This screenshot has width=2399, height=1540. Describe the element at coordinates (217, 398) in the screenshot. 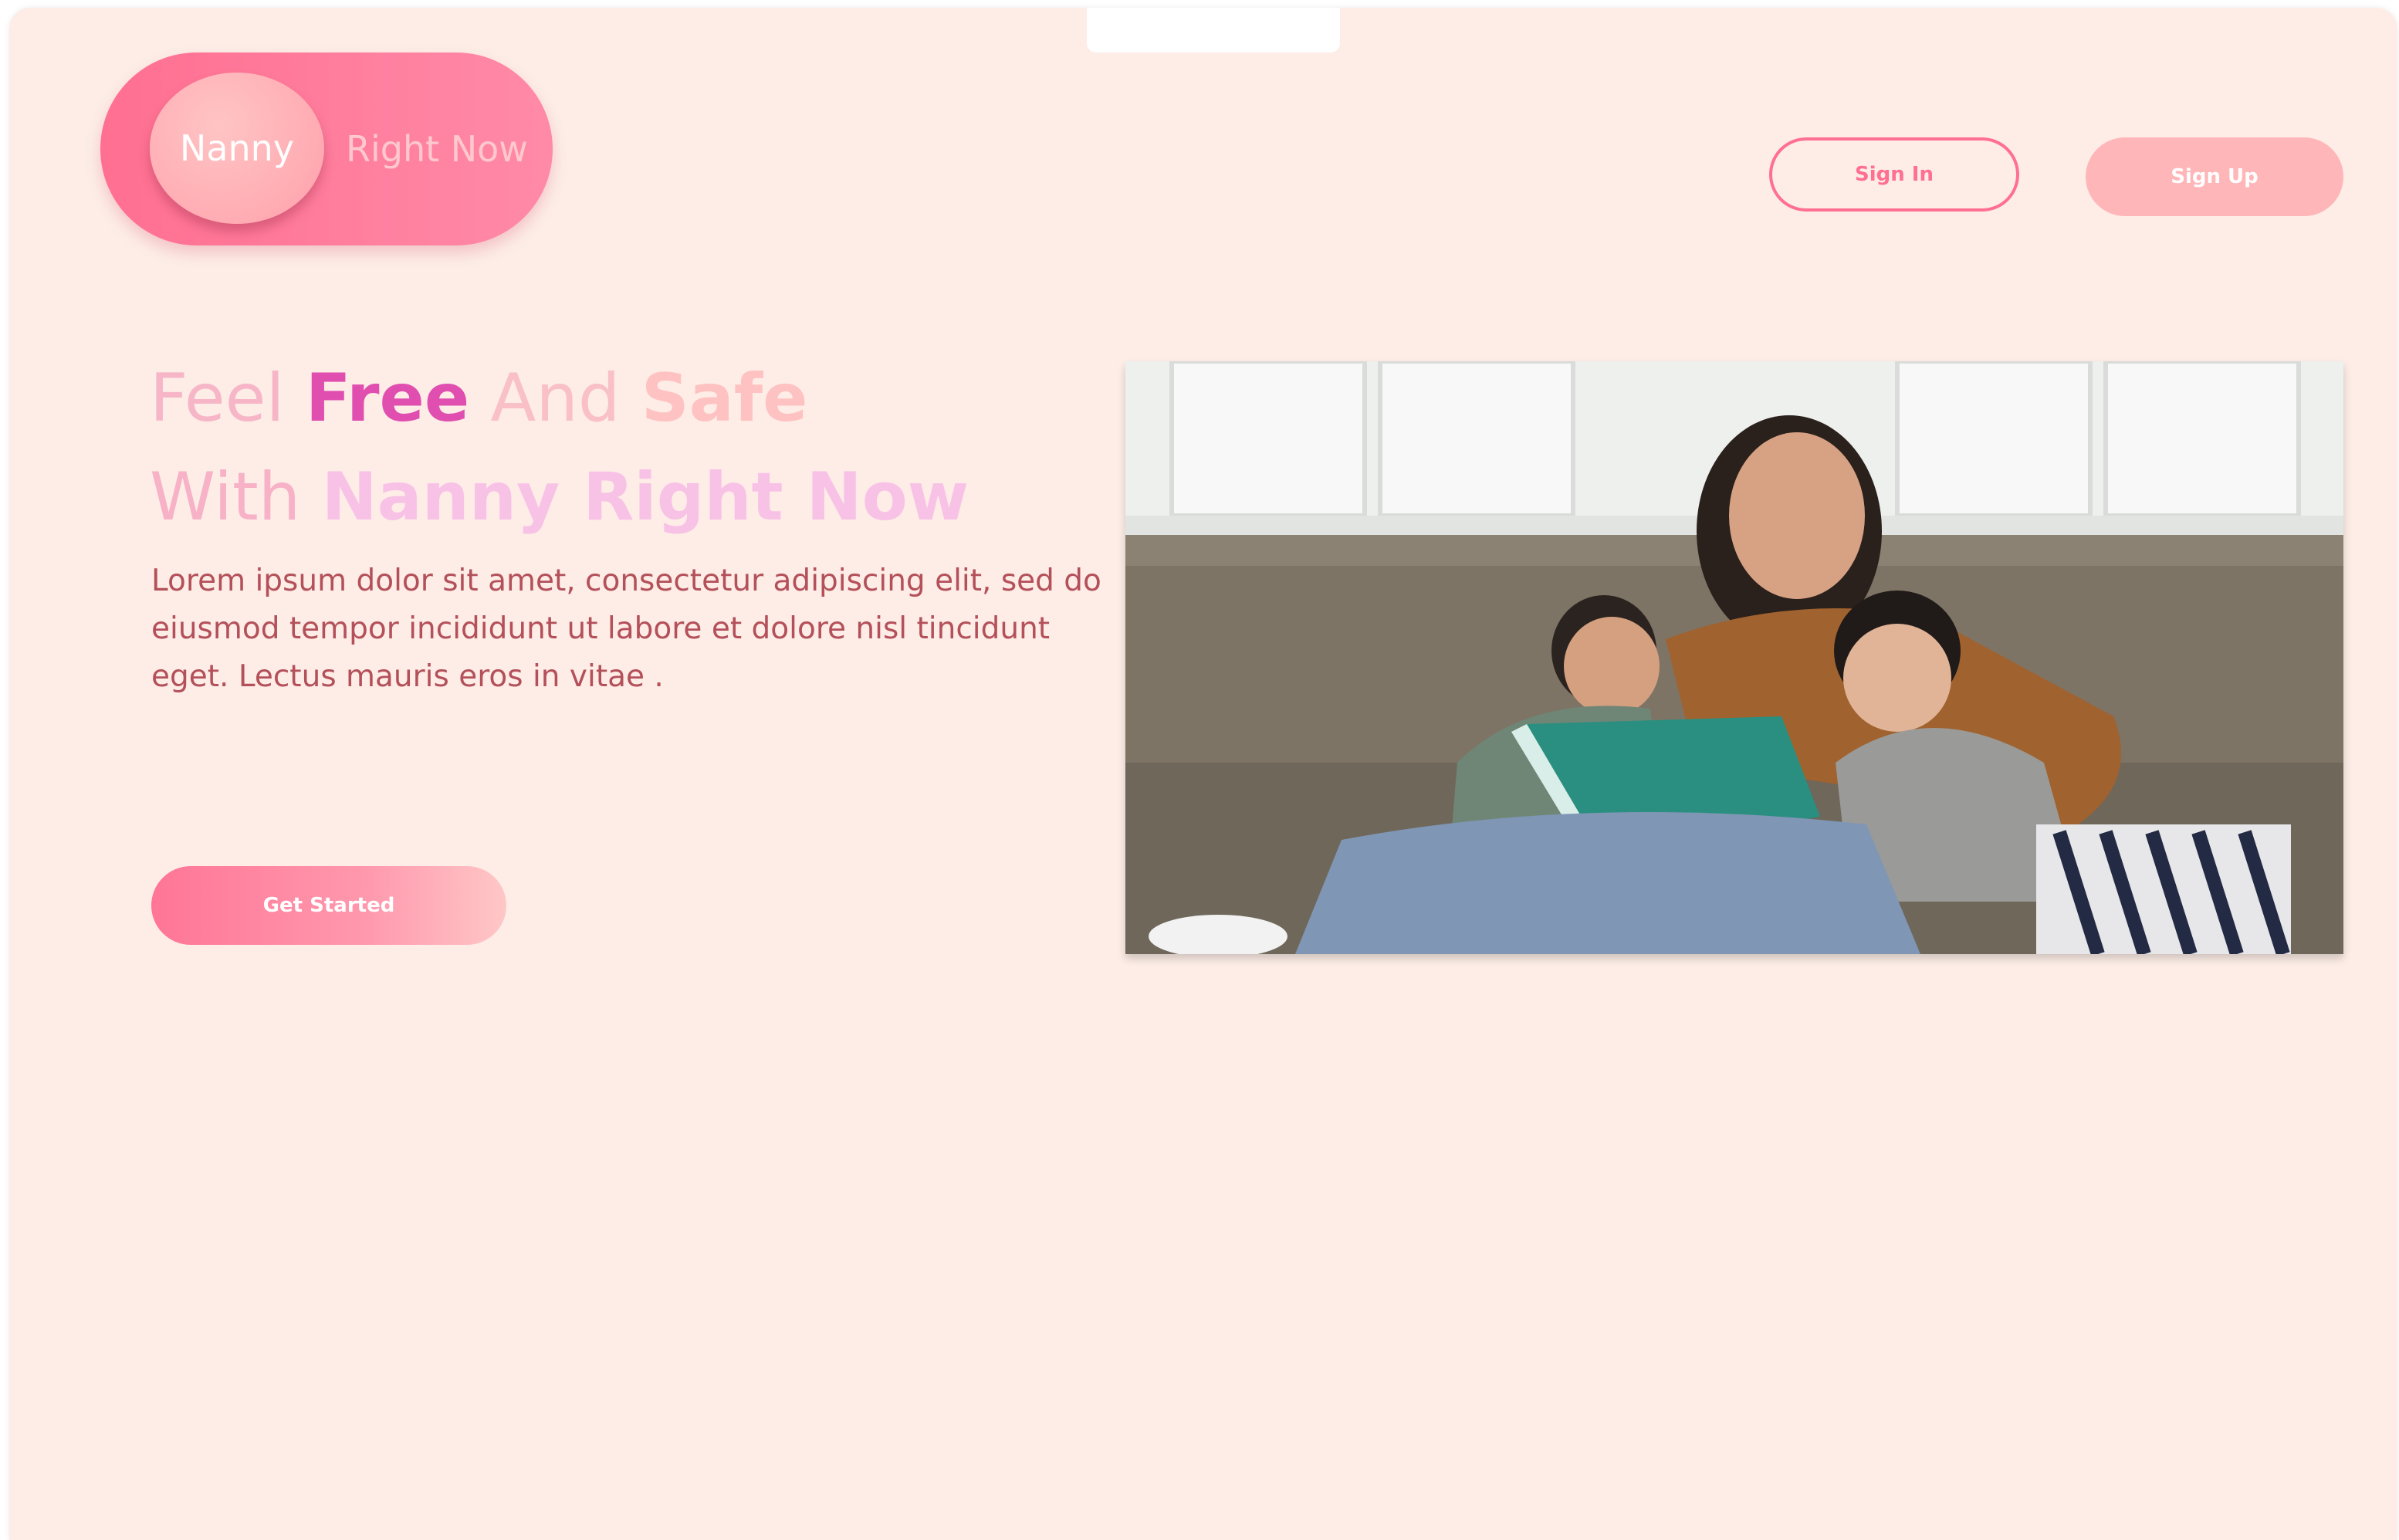

I see `headline-word-feel: Feel` at that location.